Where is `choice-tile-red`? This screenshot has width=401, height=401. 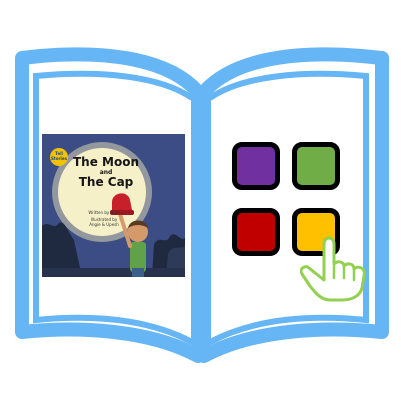
choice-tile-red is located at coordinates (256, 232).